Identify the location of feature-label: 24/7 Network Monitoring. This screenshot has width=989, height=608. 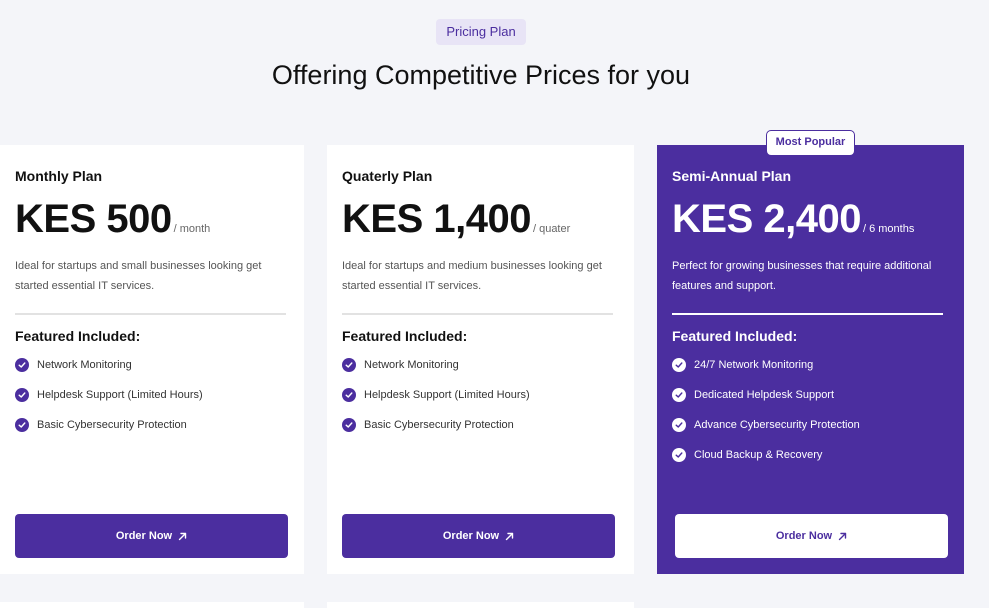
(754, 365).